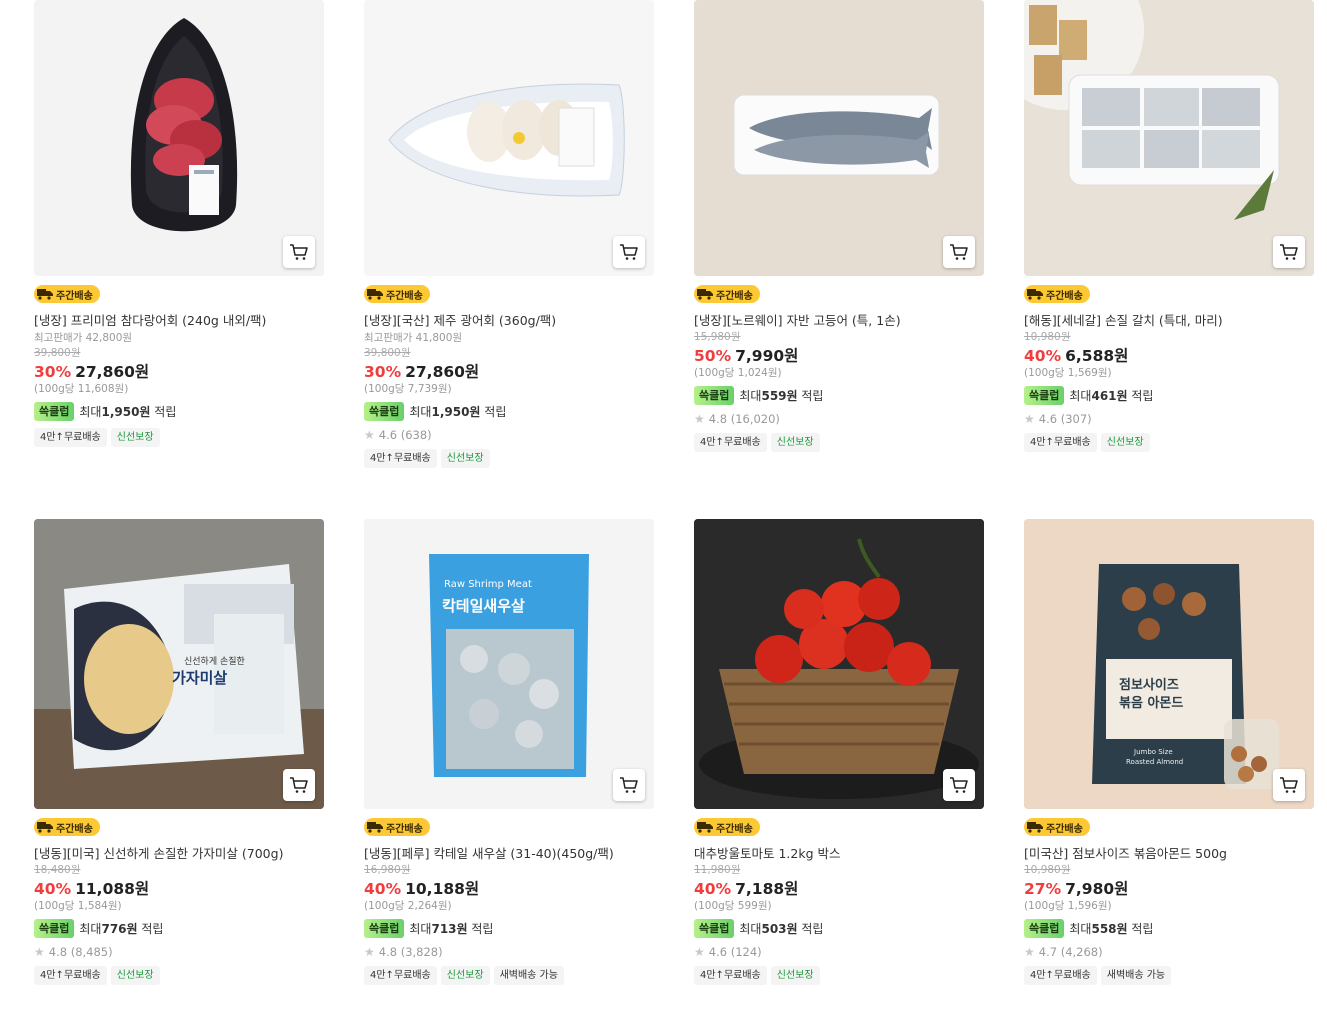  What do you see at coordinates (57, 353) in the screenshot?
I see `original-price: 39,800원` at bounding box center [57, 353].